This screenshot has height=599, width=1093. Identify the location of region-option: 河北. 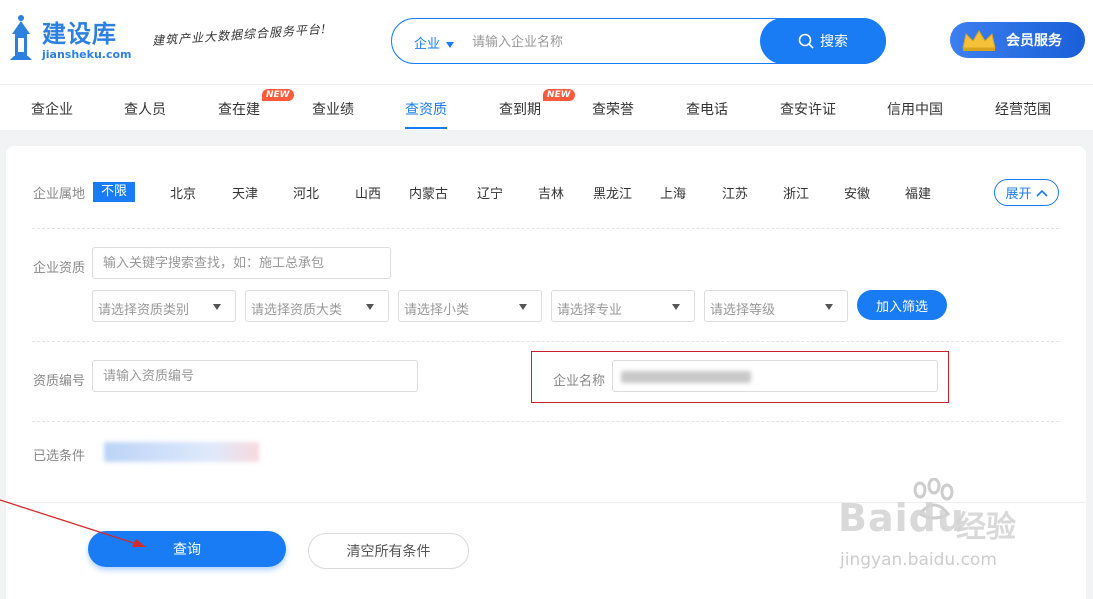
(306, 192).